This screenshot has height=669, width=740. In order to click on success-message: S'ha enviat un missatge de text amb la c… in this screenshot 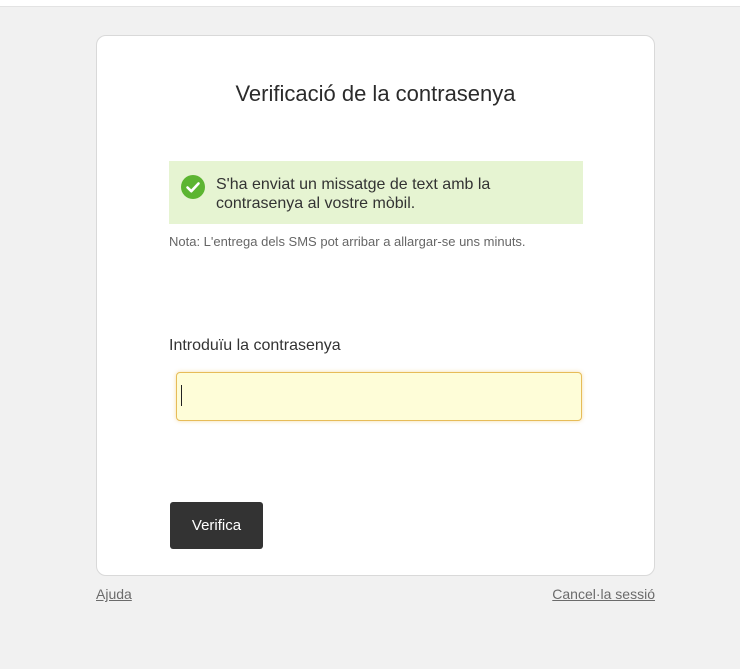, I will do `click(353, 194)`.